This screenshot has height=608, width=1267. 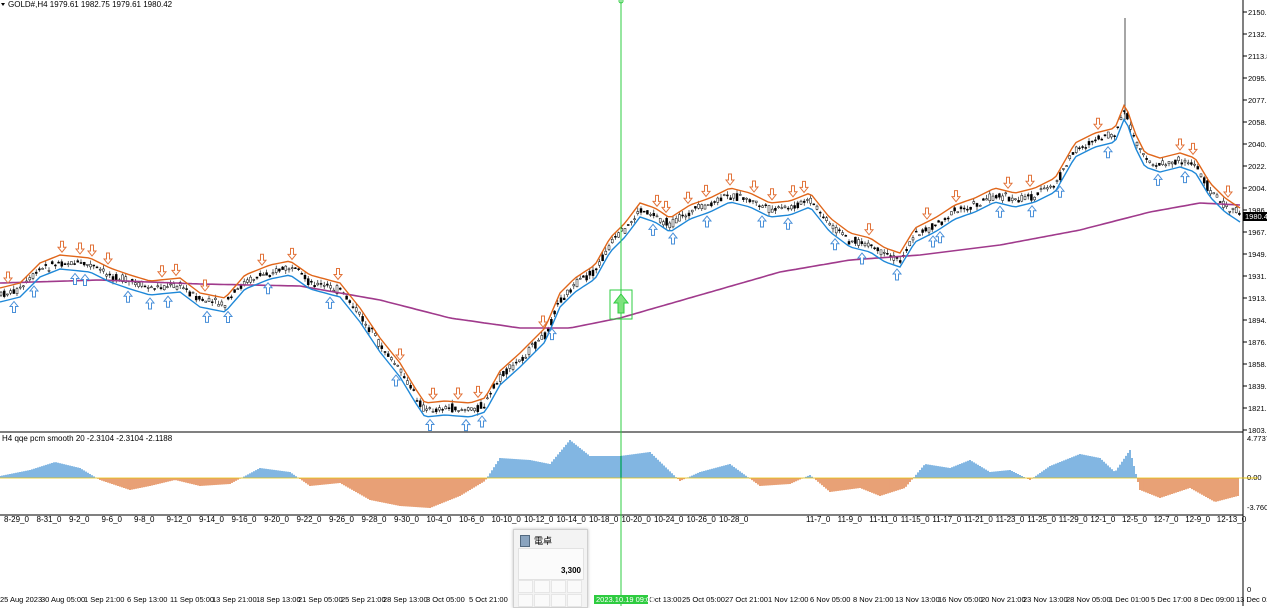 What do you see at coordinates (1257, 188) in the screenshot?
I see `price-tick-label: 2004.4` at bounding box center [1257, 188].